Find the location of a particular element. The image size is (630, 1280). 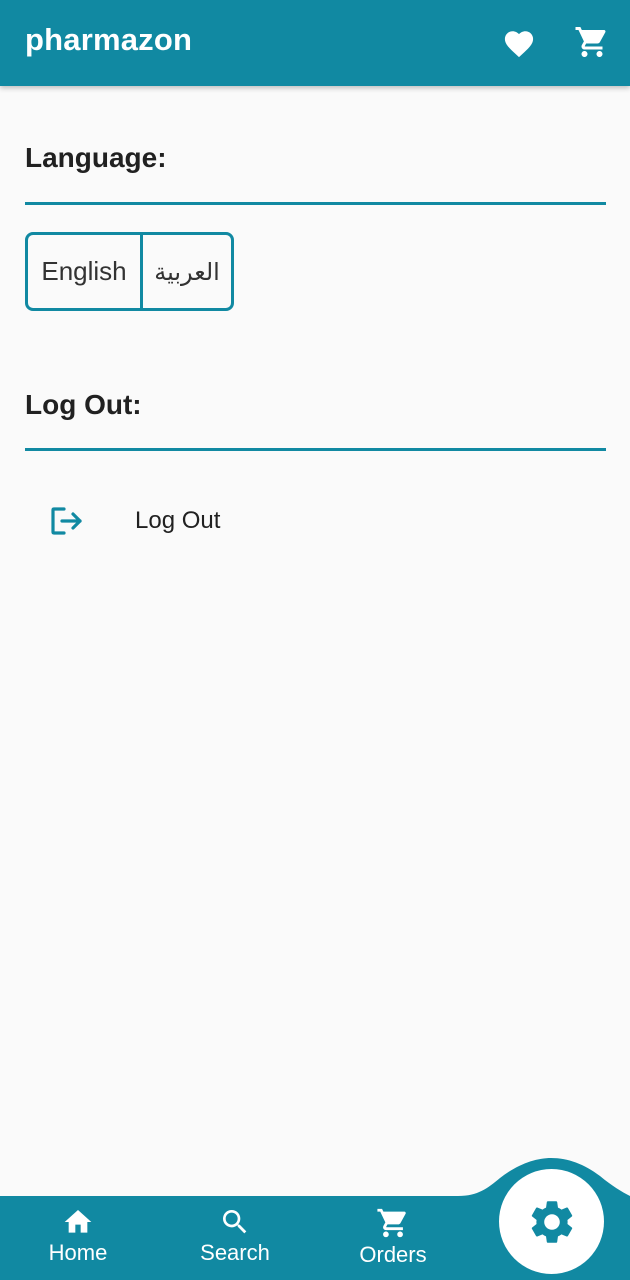

heart-icon is located at coordinates (519, 43).